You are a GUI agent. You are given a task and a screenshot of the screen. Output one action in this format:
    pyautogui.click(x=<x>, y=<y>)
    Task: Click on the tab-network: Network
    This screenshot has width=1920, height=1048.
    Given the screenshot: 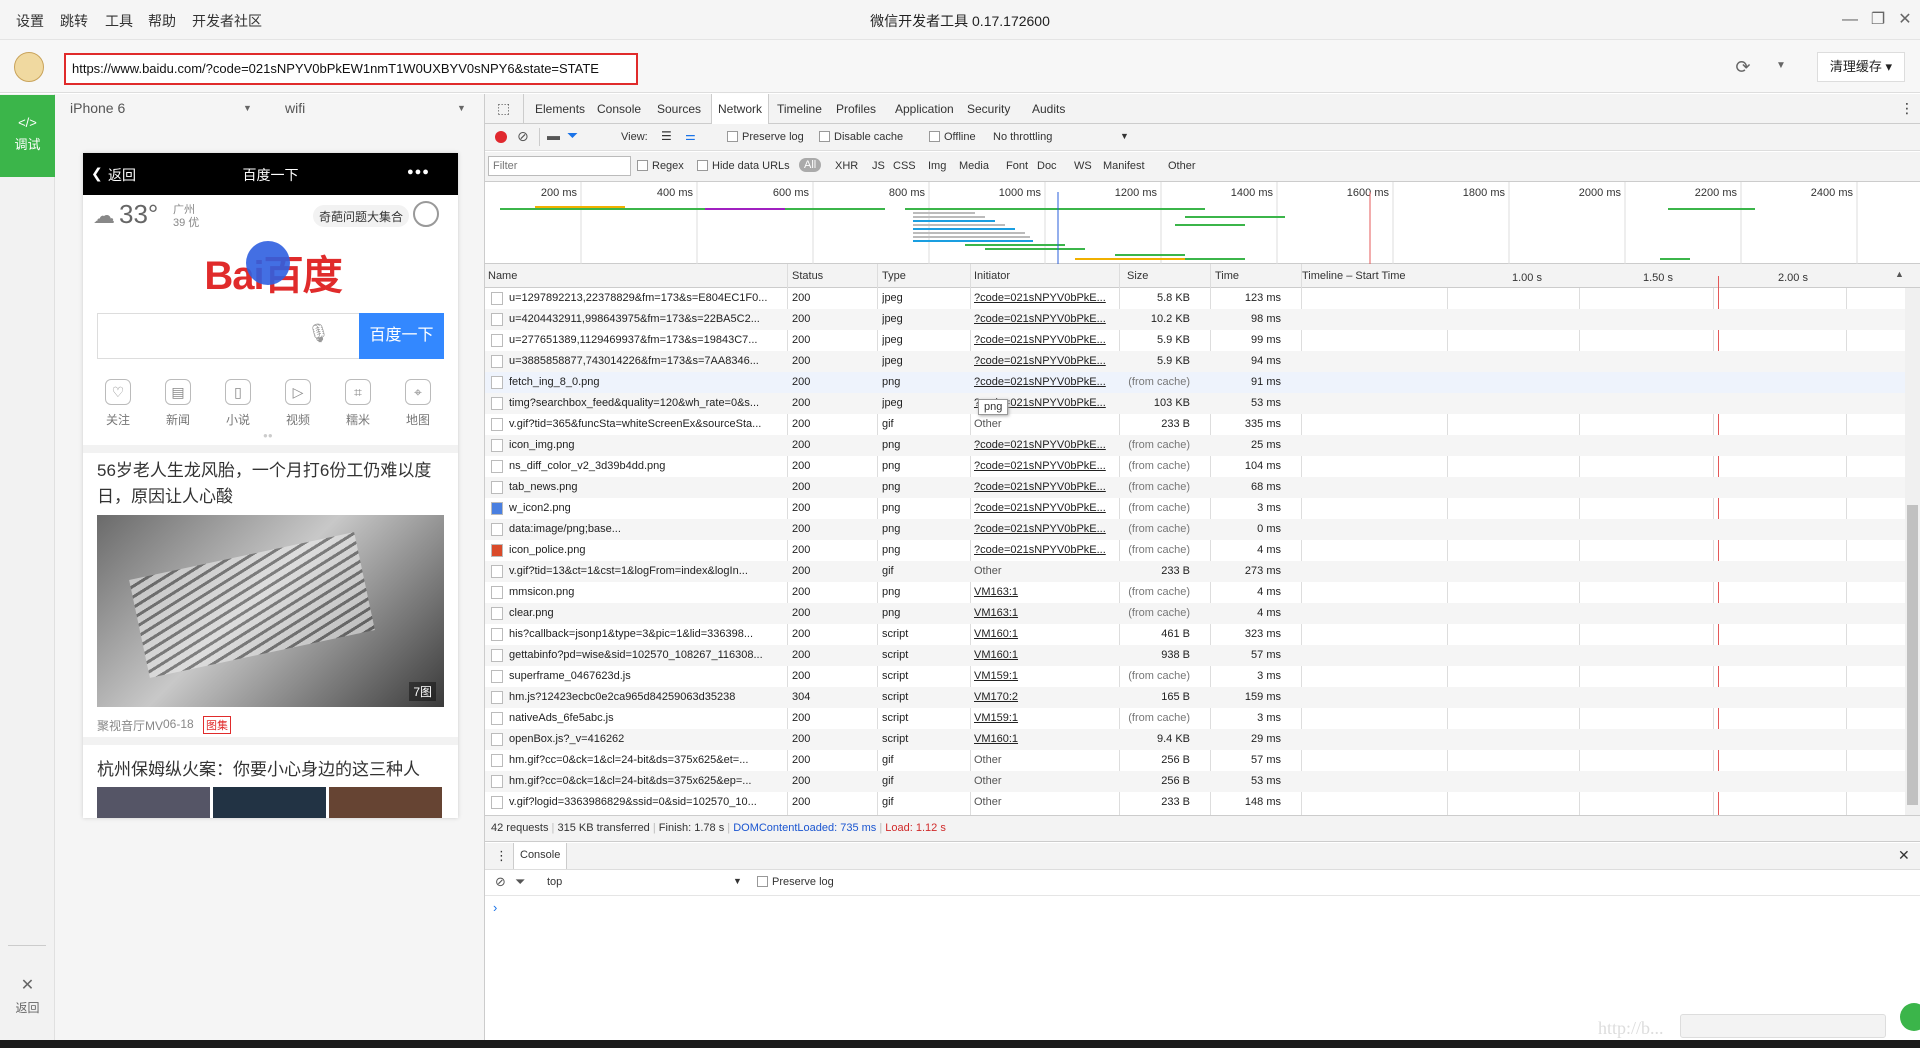 What is the action you would take?
    pyautogui.click(x=740, y=109)
    